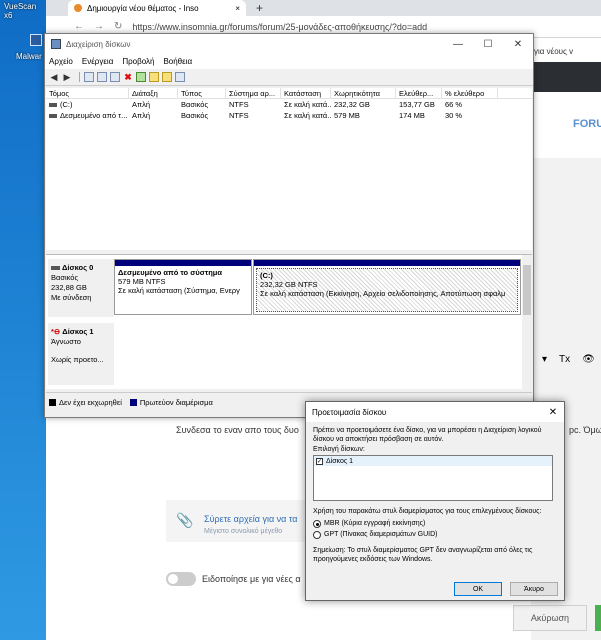 This screenshot has width=601, height=640. Describe the element at coordinates (118, 26) in the screenshot. I see `reload-icon: ↻` at that location.